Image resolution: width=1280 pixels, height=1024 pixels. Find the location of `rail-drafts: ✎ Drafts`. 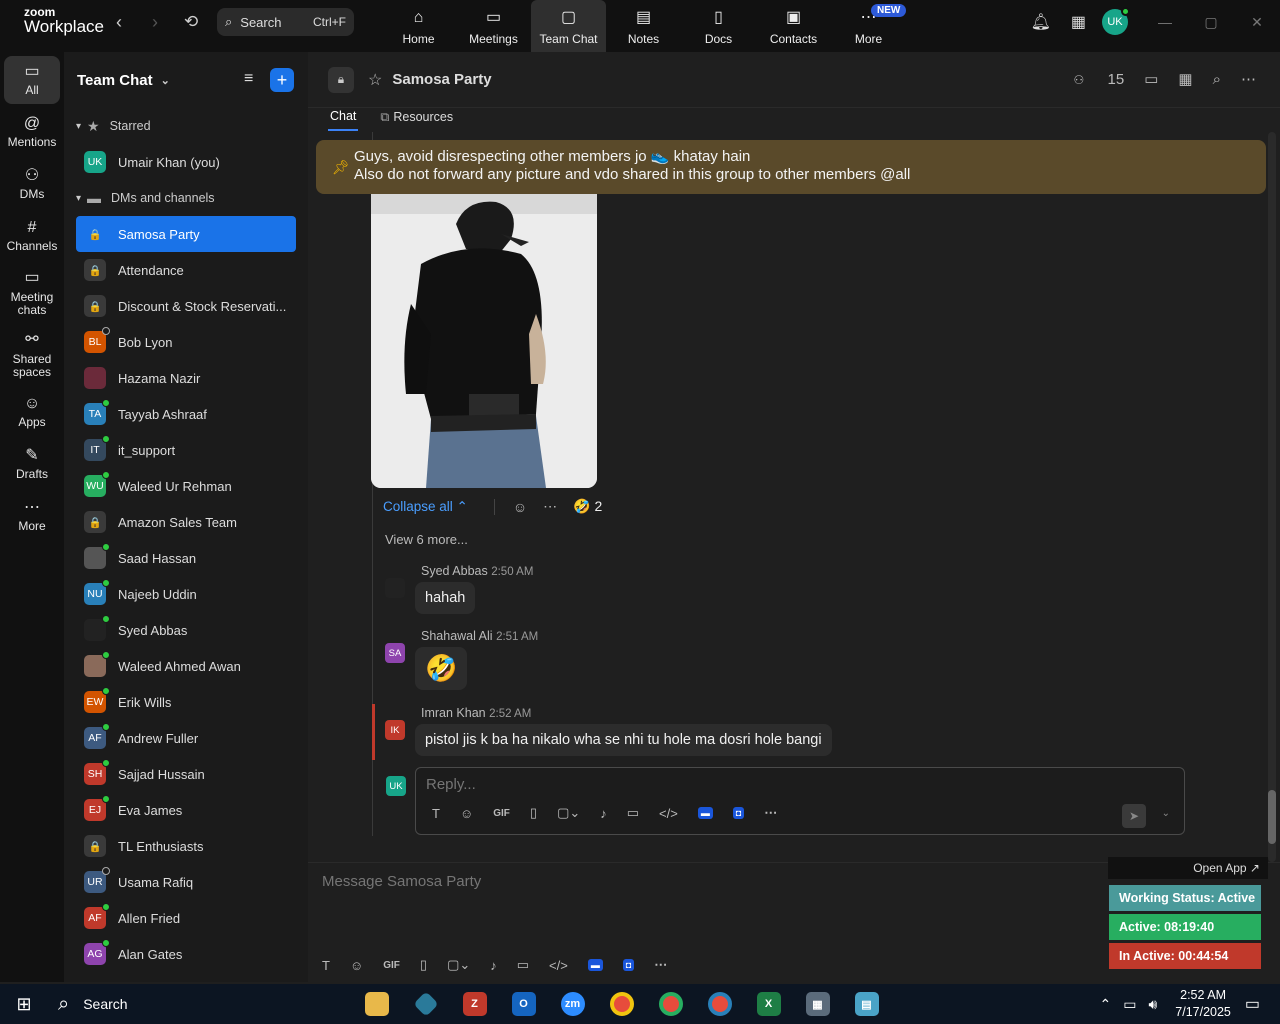

rail-drafts: ✎ Drafts is located at coordinates (32, 464).